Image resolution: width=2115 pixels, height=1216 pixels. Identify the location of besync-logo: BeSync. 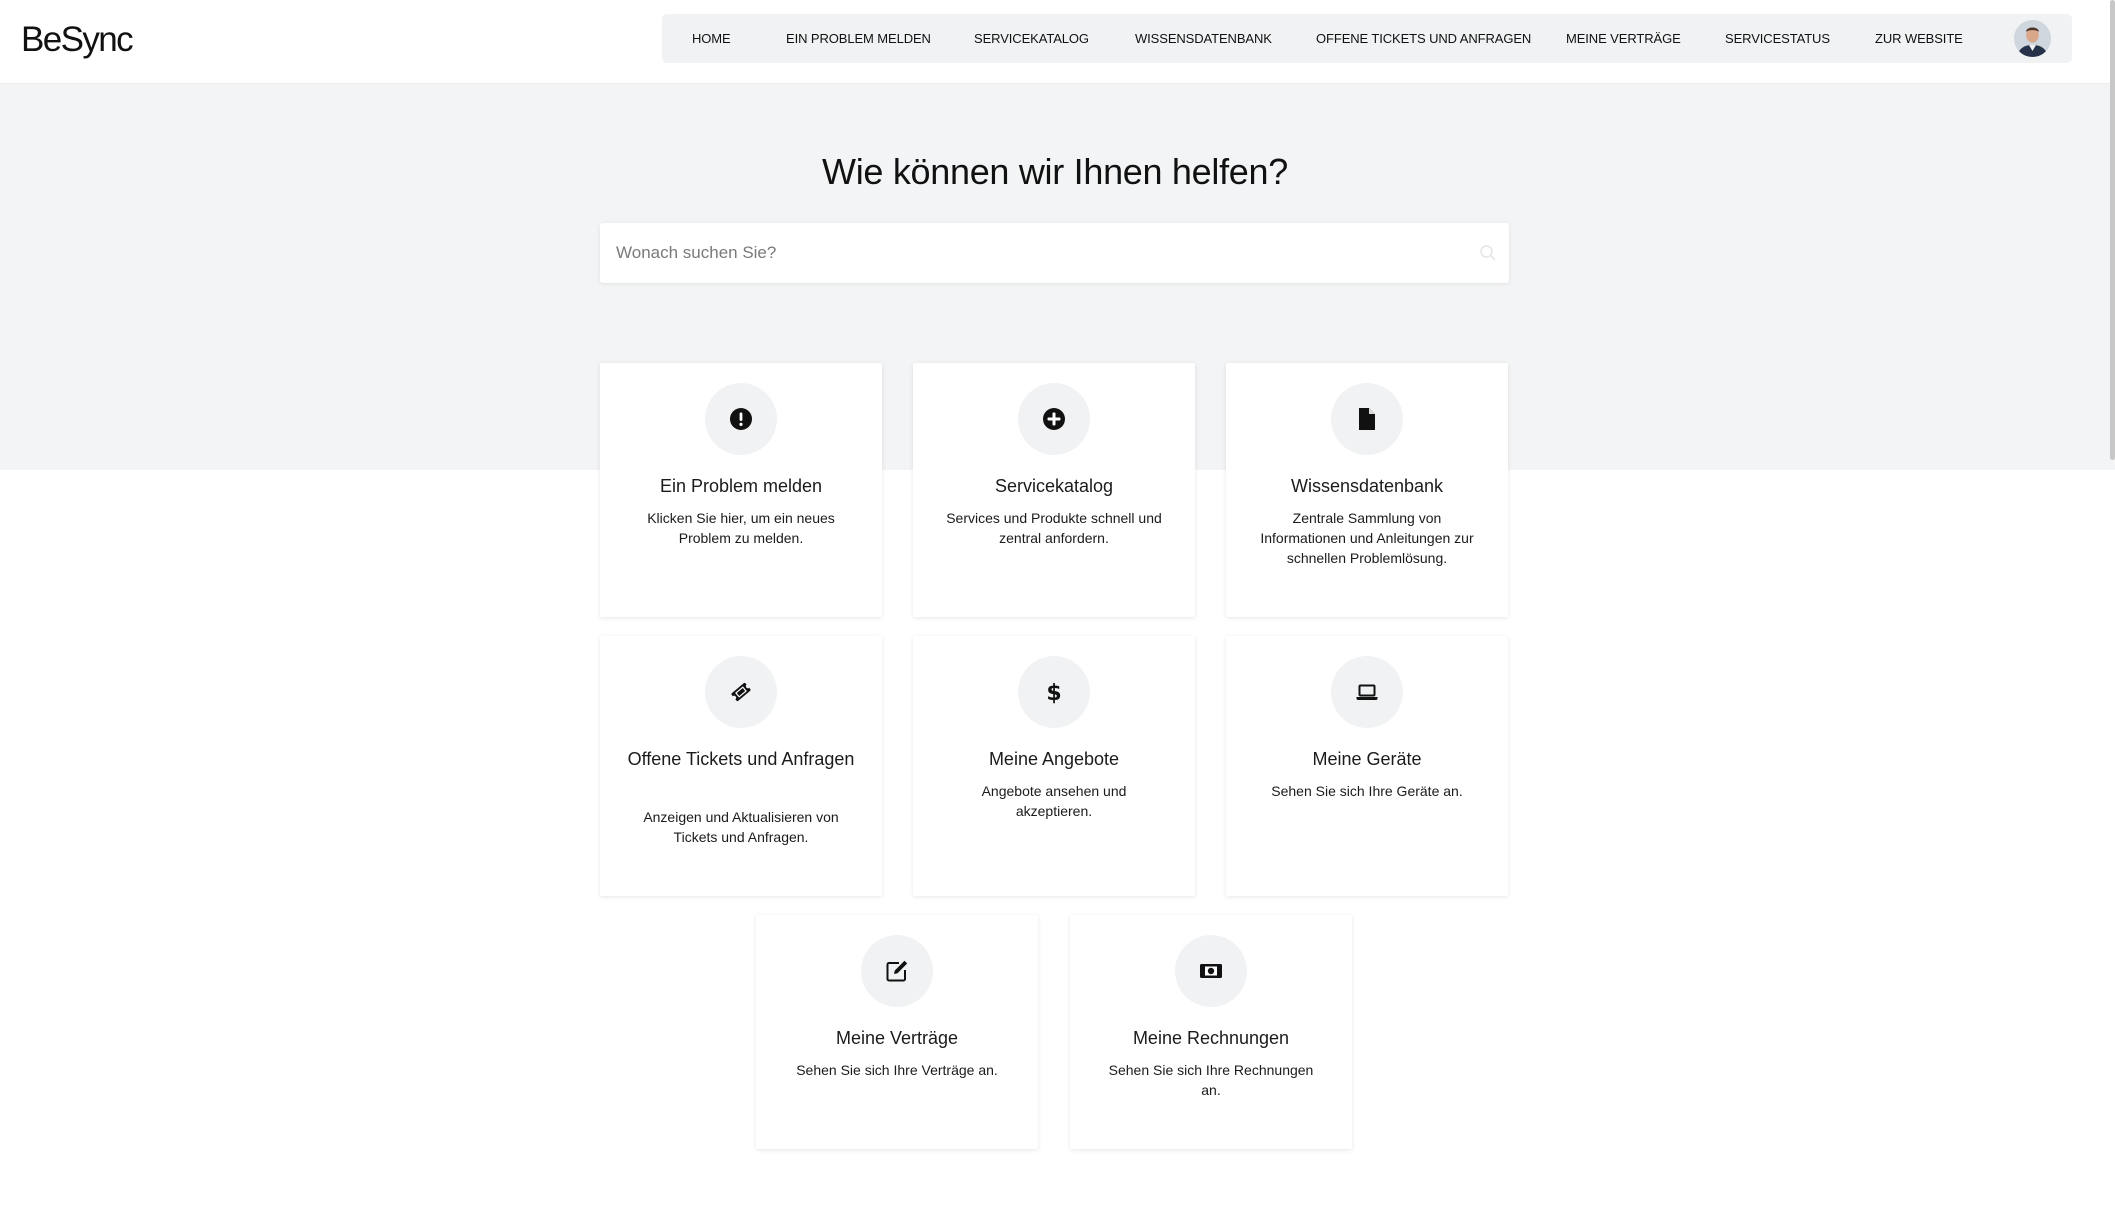
(77, 40).